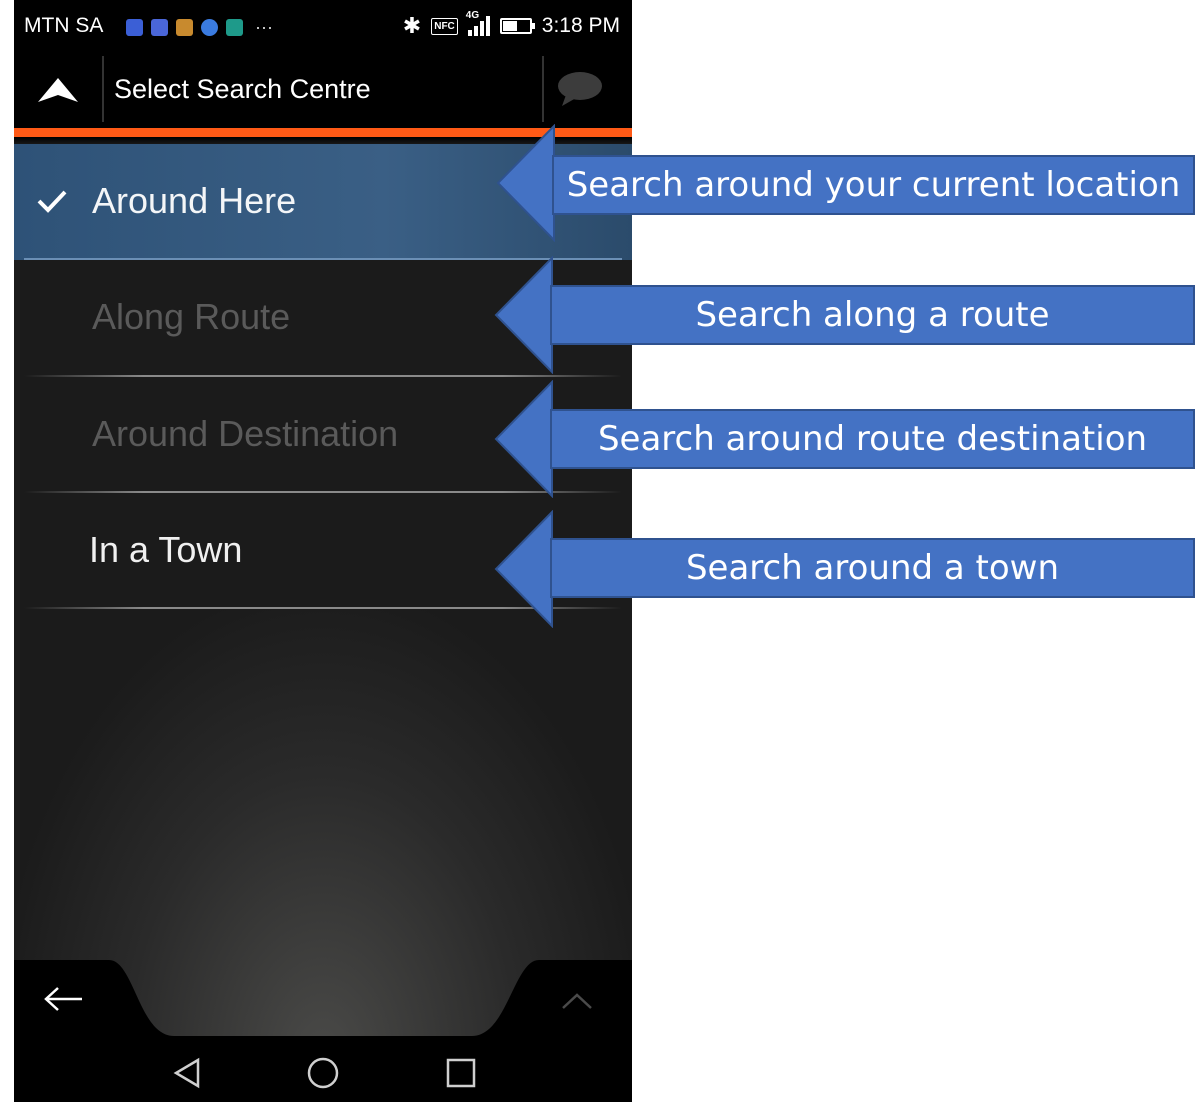 This screenshot has width=1196, height=1102. What do you see at coordinates (478, 23) in the screenshot?
I see `signal-icon: 4G` at bounding box center [478, 23].